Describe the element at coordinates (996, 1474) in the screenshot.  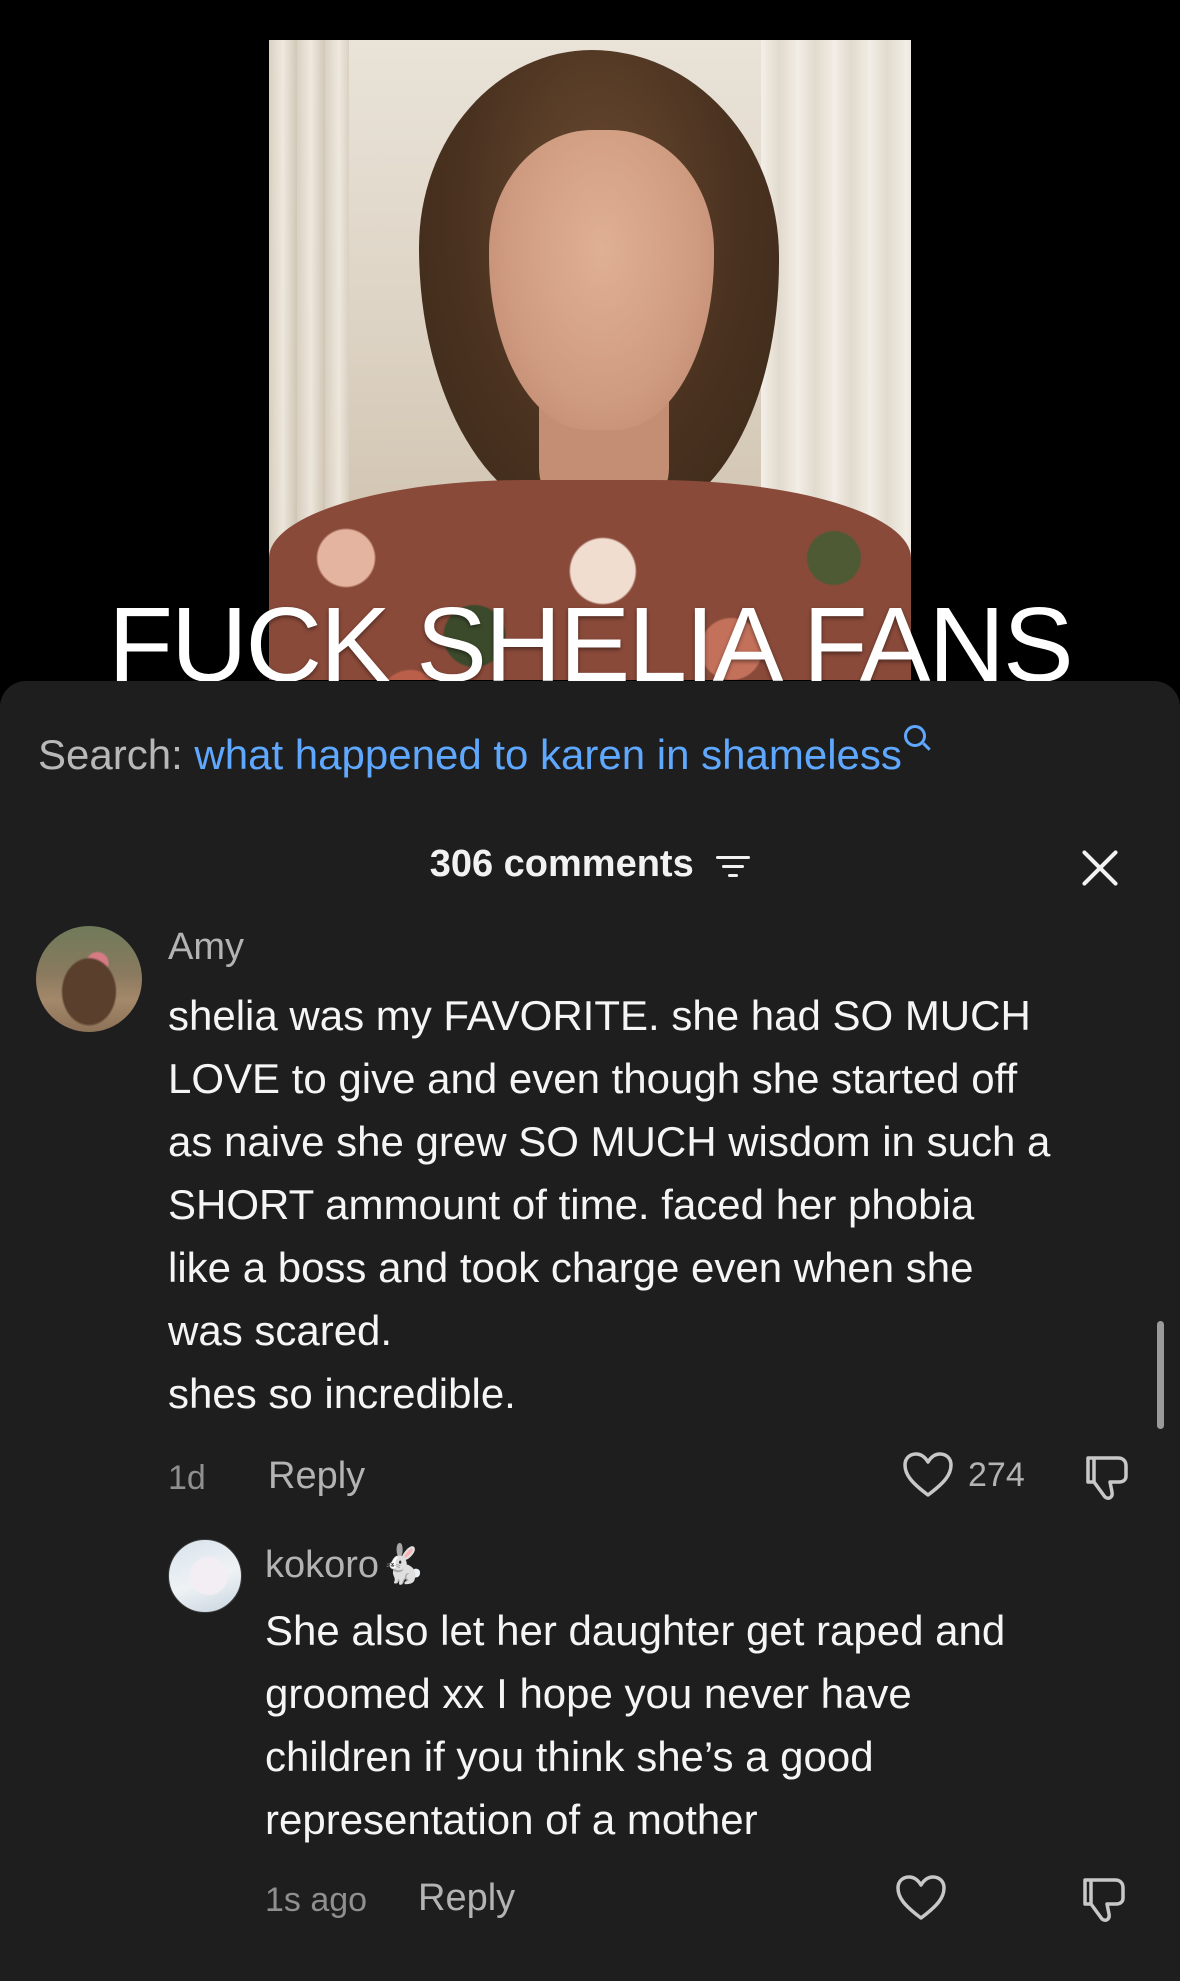
I see `like-count: 274` at that location.